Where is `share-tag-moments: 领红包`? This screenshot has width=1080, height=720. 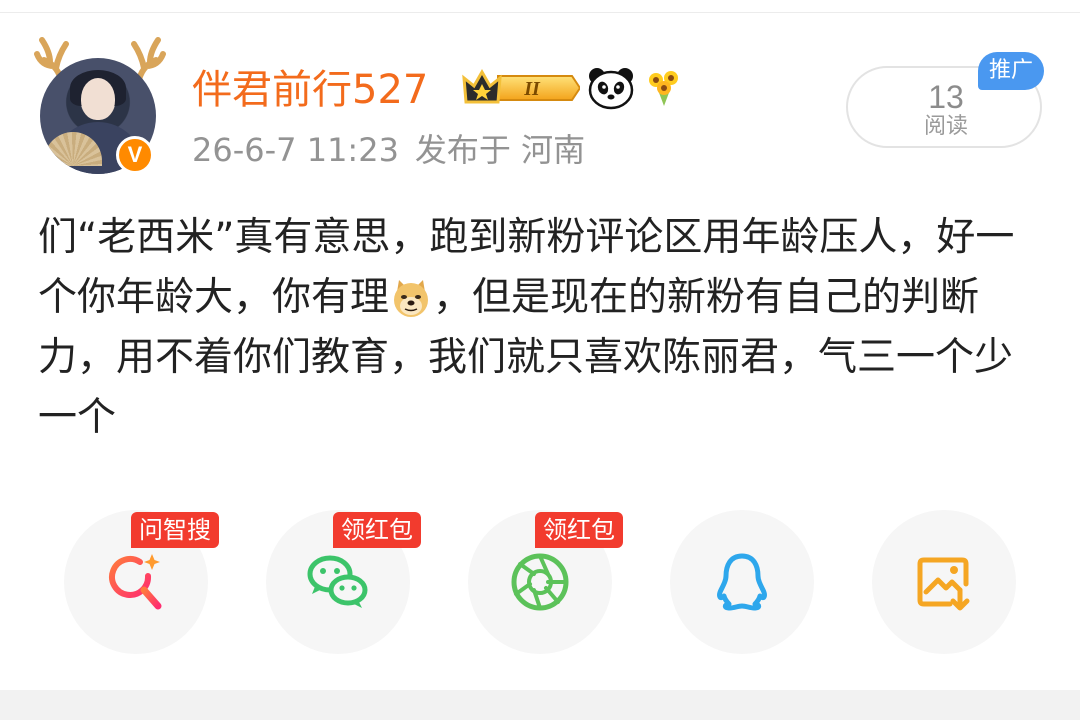 share-tag-moments: 领红包 is located at coordinates (579, 530).